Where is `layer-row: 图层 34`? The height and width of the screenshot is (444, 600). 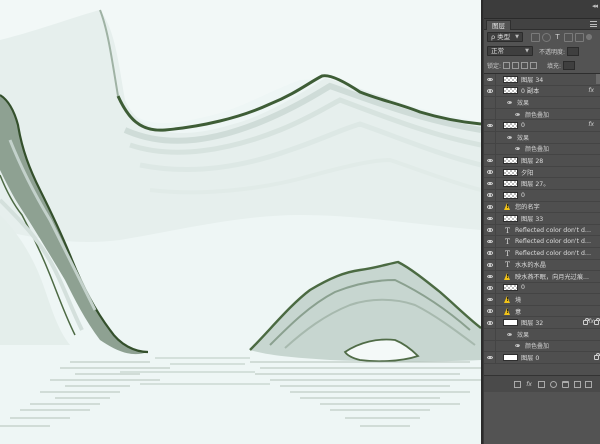 layer-row: 图层 34 is located at coordinates (542, 80).